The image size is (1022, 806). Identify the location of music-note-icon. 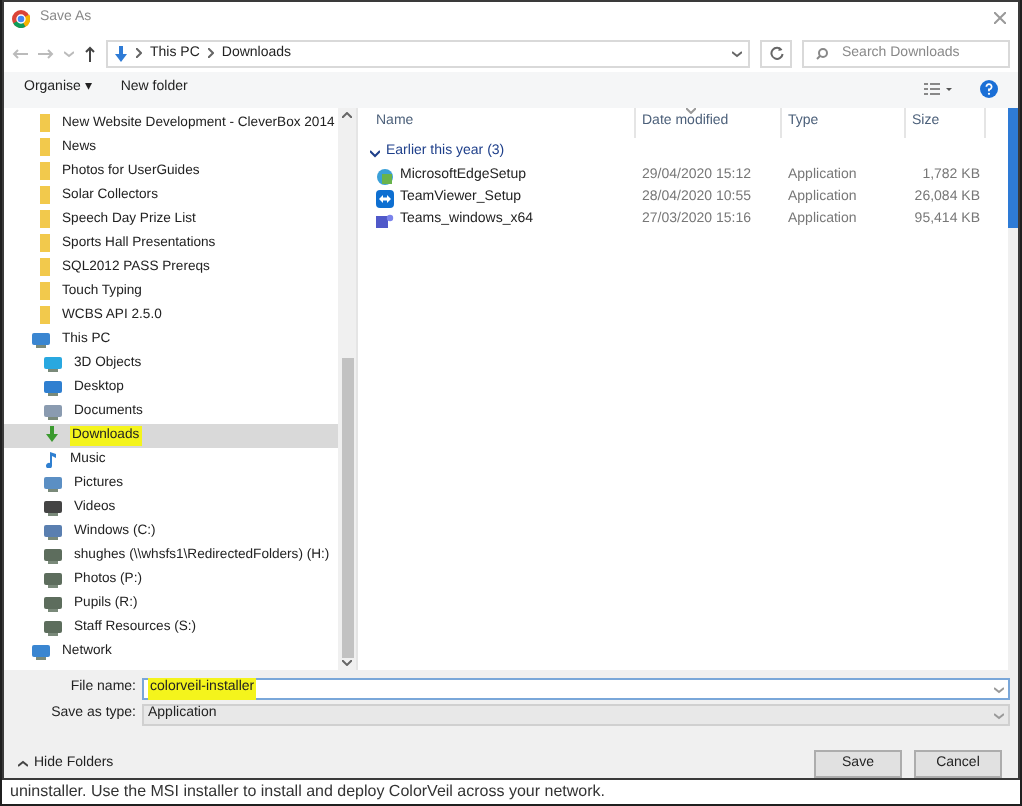
(51, 459).